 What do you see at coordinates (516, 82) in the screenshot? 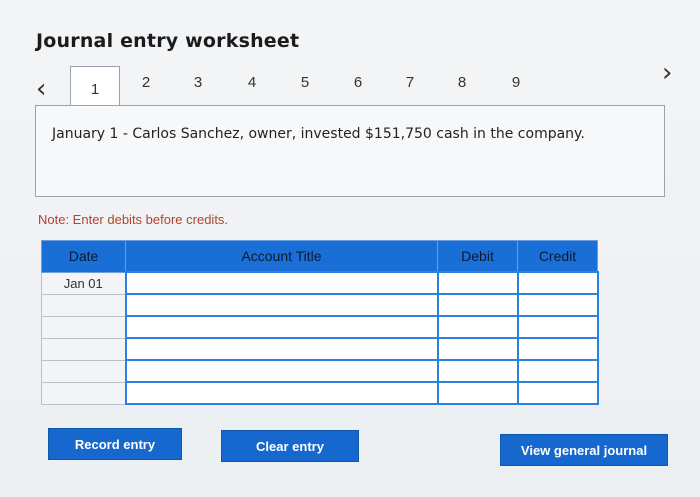
I see `tab-9: 9` at bounding box center [516, 82].